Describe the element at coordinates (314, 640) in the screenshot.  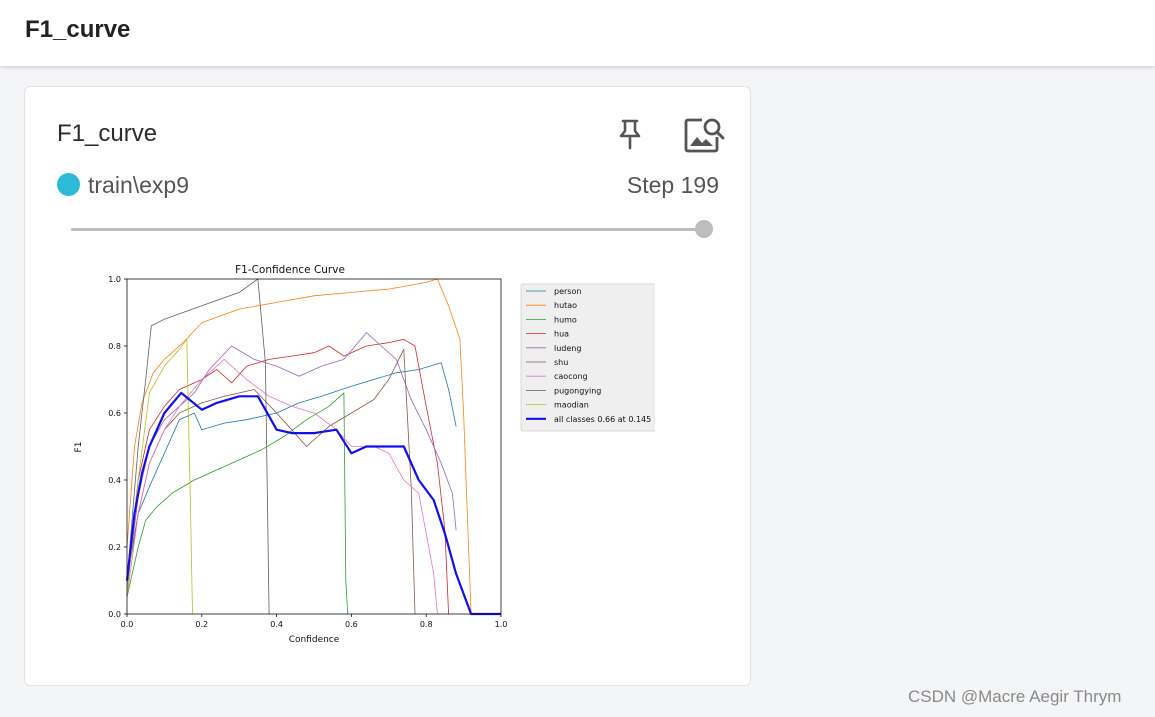
I see `x-axis-label: Confidence` at that location.